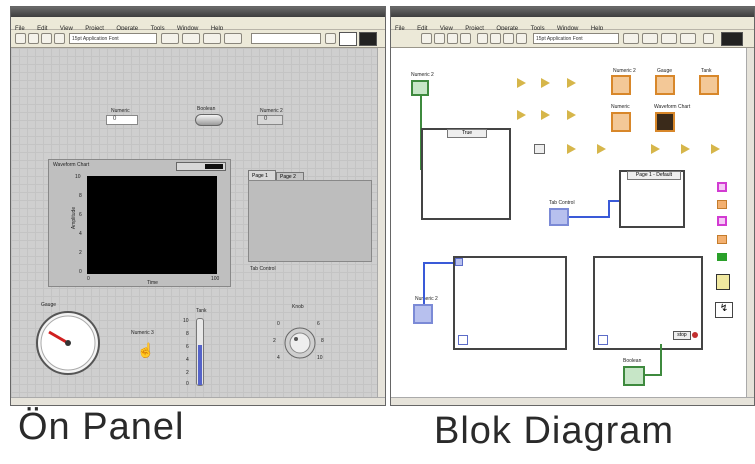 This screenshot has width=755, height=464. I want to click on retain-wire-values-icon, so click(495, 38).